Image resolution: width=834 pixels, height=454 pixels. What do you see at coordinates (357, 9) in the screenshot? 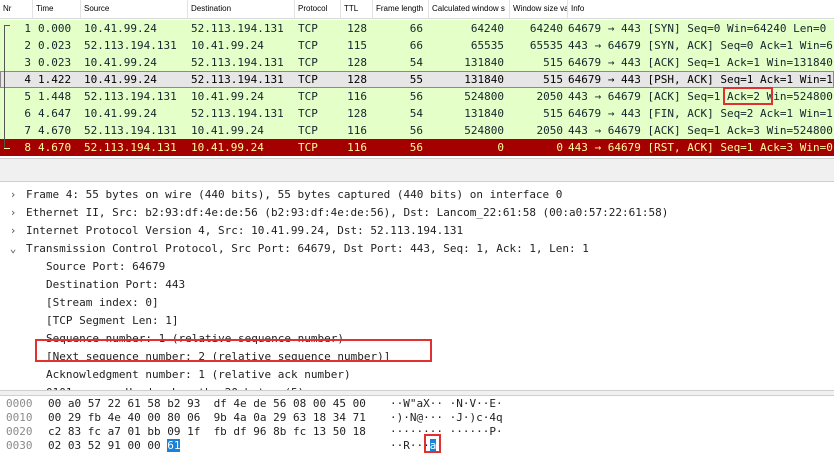
I see `column-header-ttl: TTL` at bounding box center [357, 9].